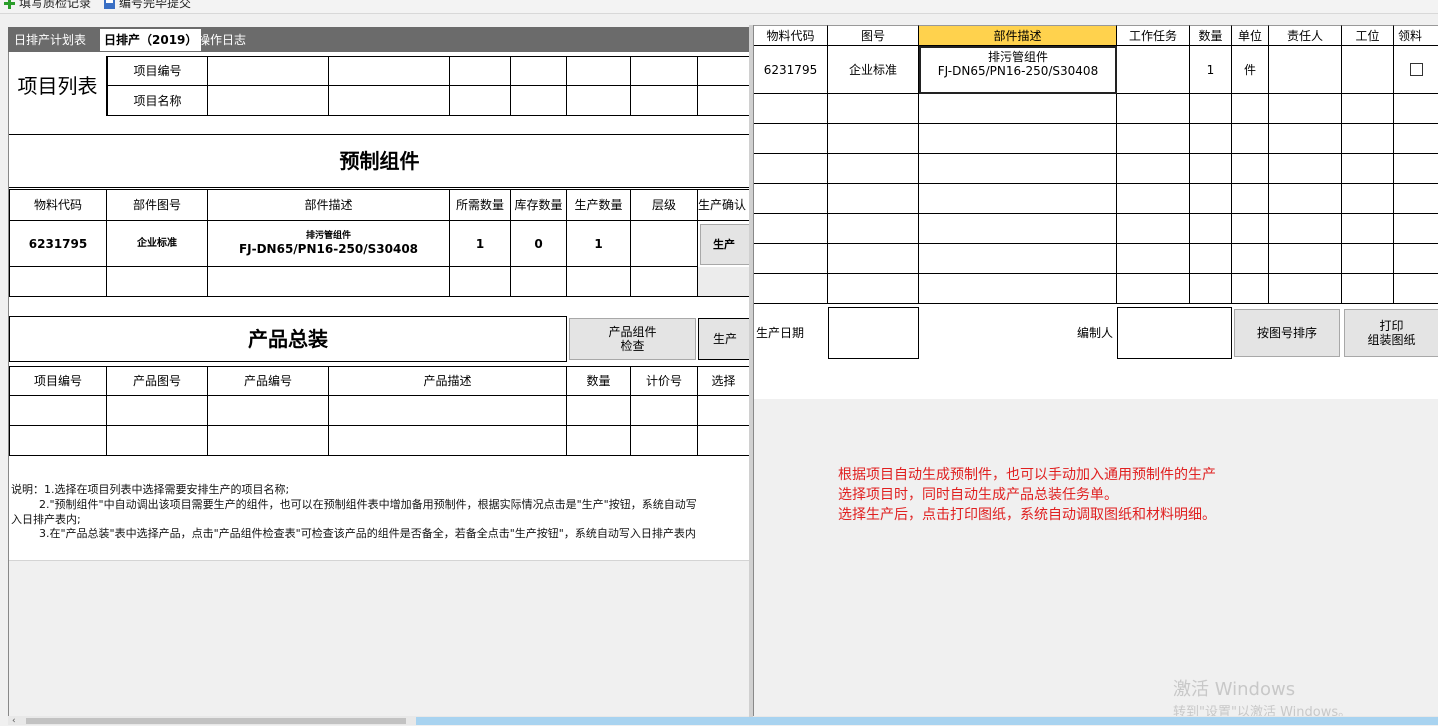 This screenshot has width=1438, height=726. I want to click on right-desc: 排污管组件 FJ-DN65/PN16-250/S30408, so click(1018, 70).